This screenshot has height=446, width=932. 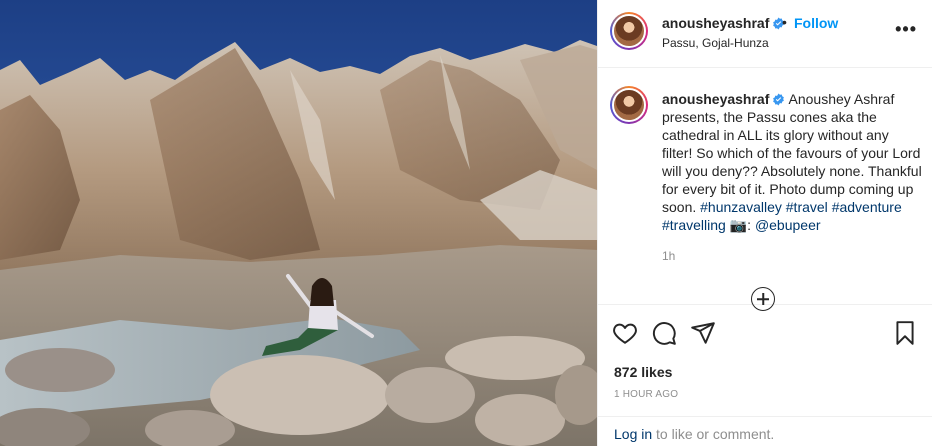 I want to click on caption-username-link: anousheyashraf, so click(x=723, y=99).